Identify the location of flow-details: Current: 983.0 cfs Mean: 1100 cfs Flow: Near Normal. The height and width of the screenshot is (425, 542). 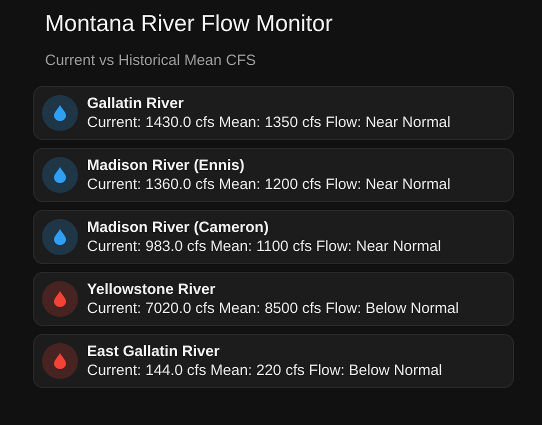
(264, 246).